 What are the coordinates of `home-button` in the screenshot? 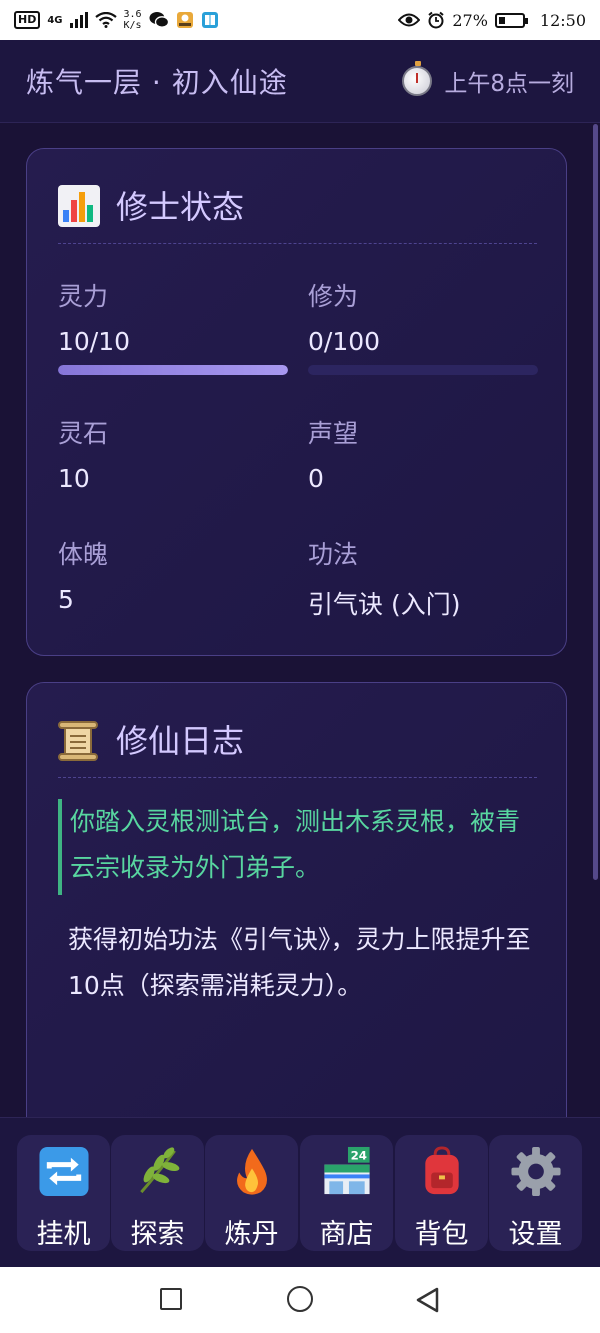 It's located at (300, 1299).